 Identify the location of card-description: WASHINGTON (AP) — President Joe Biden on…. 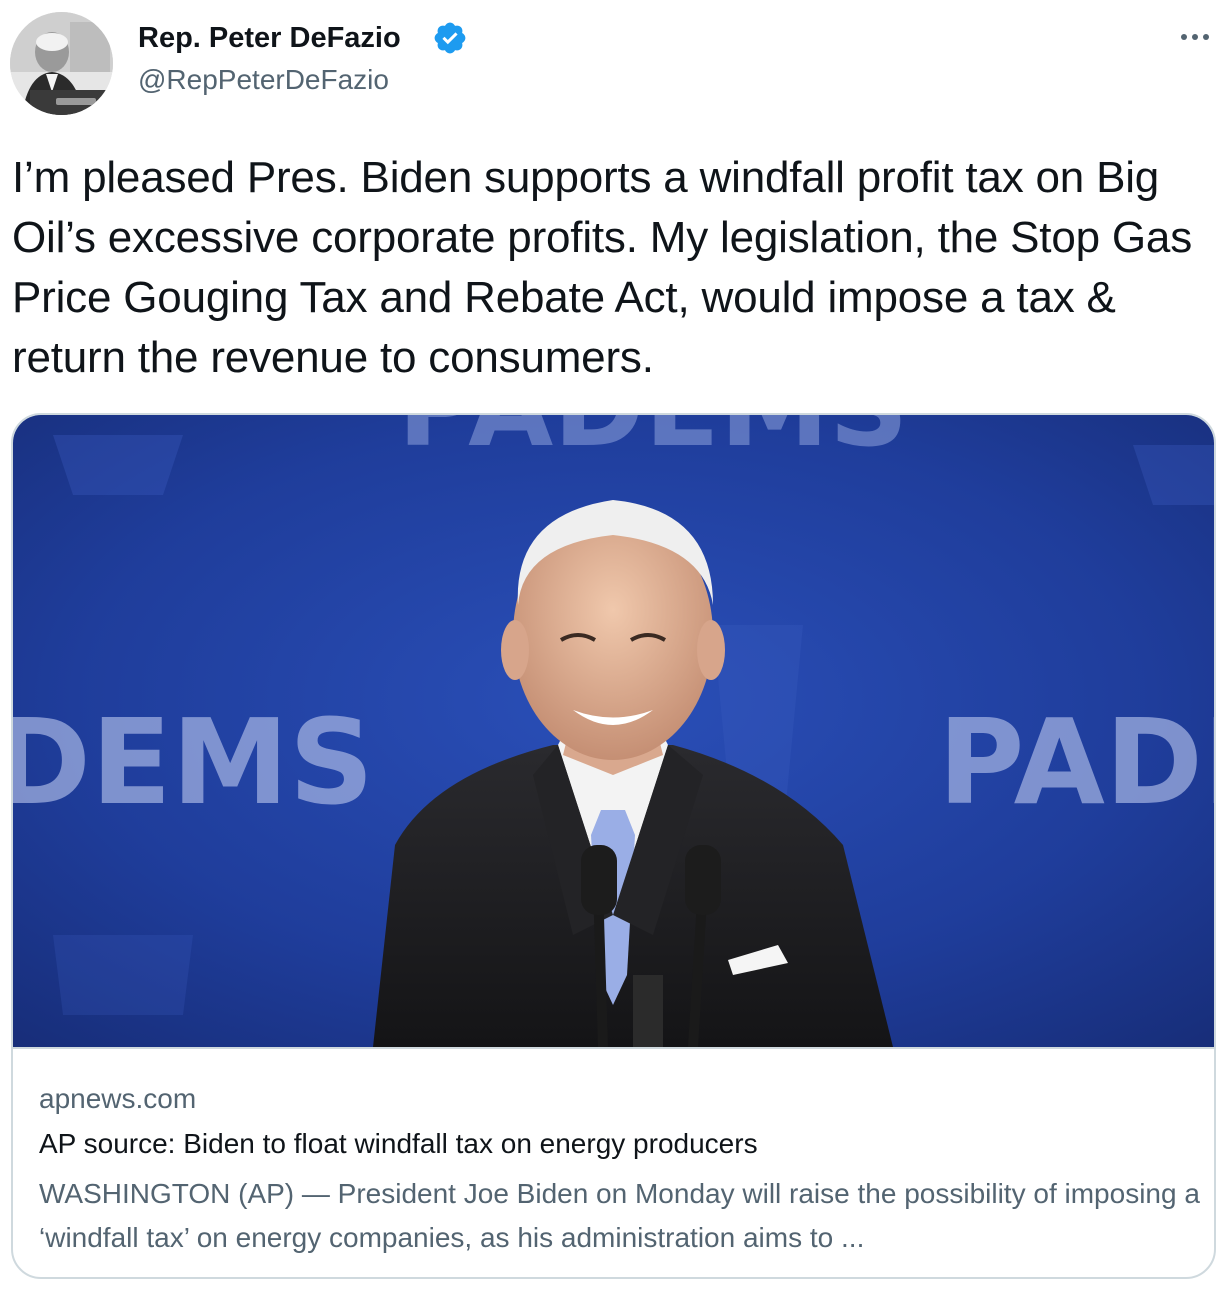
(619, 1215).